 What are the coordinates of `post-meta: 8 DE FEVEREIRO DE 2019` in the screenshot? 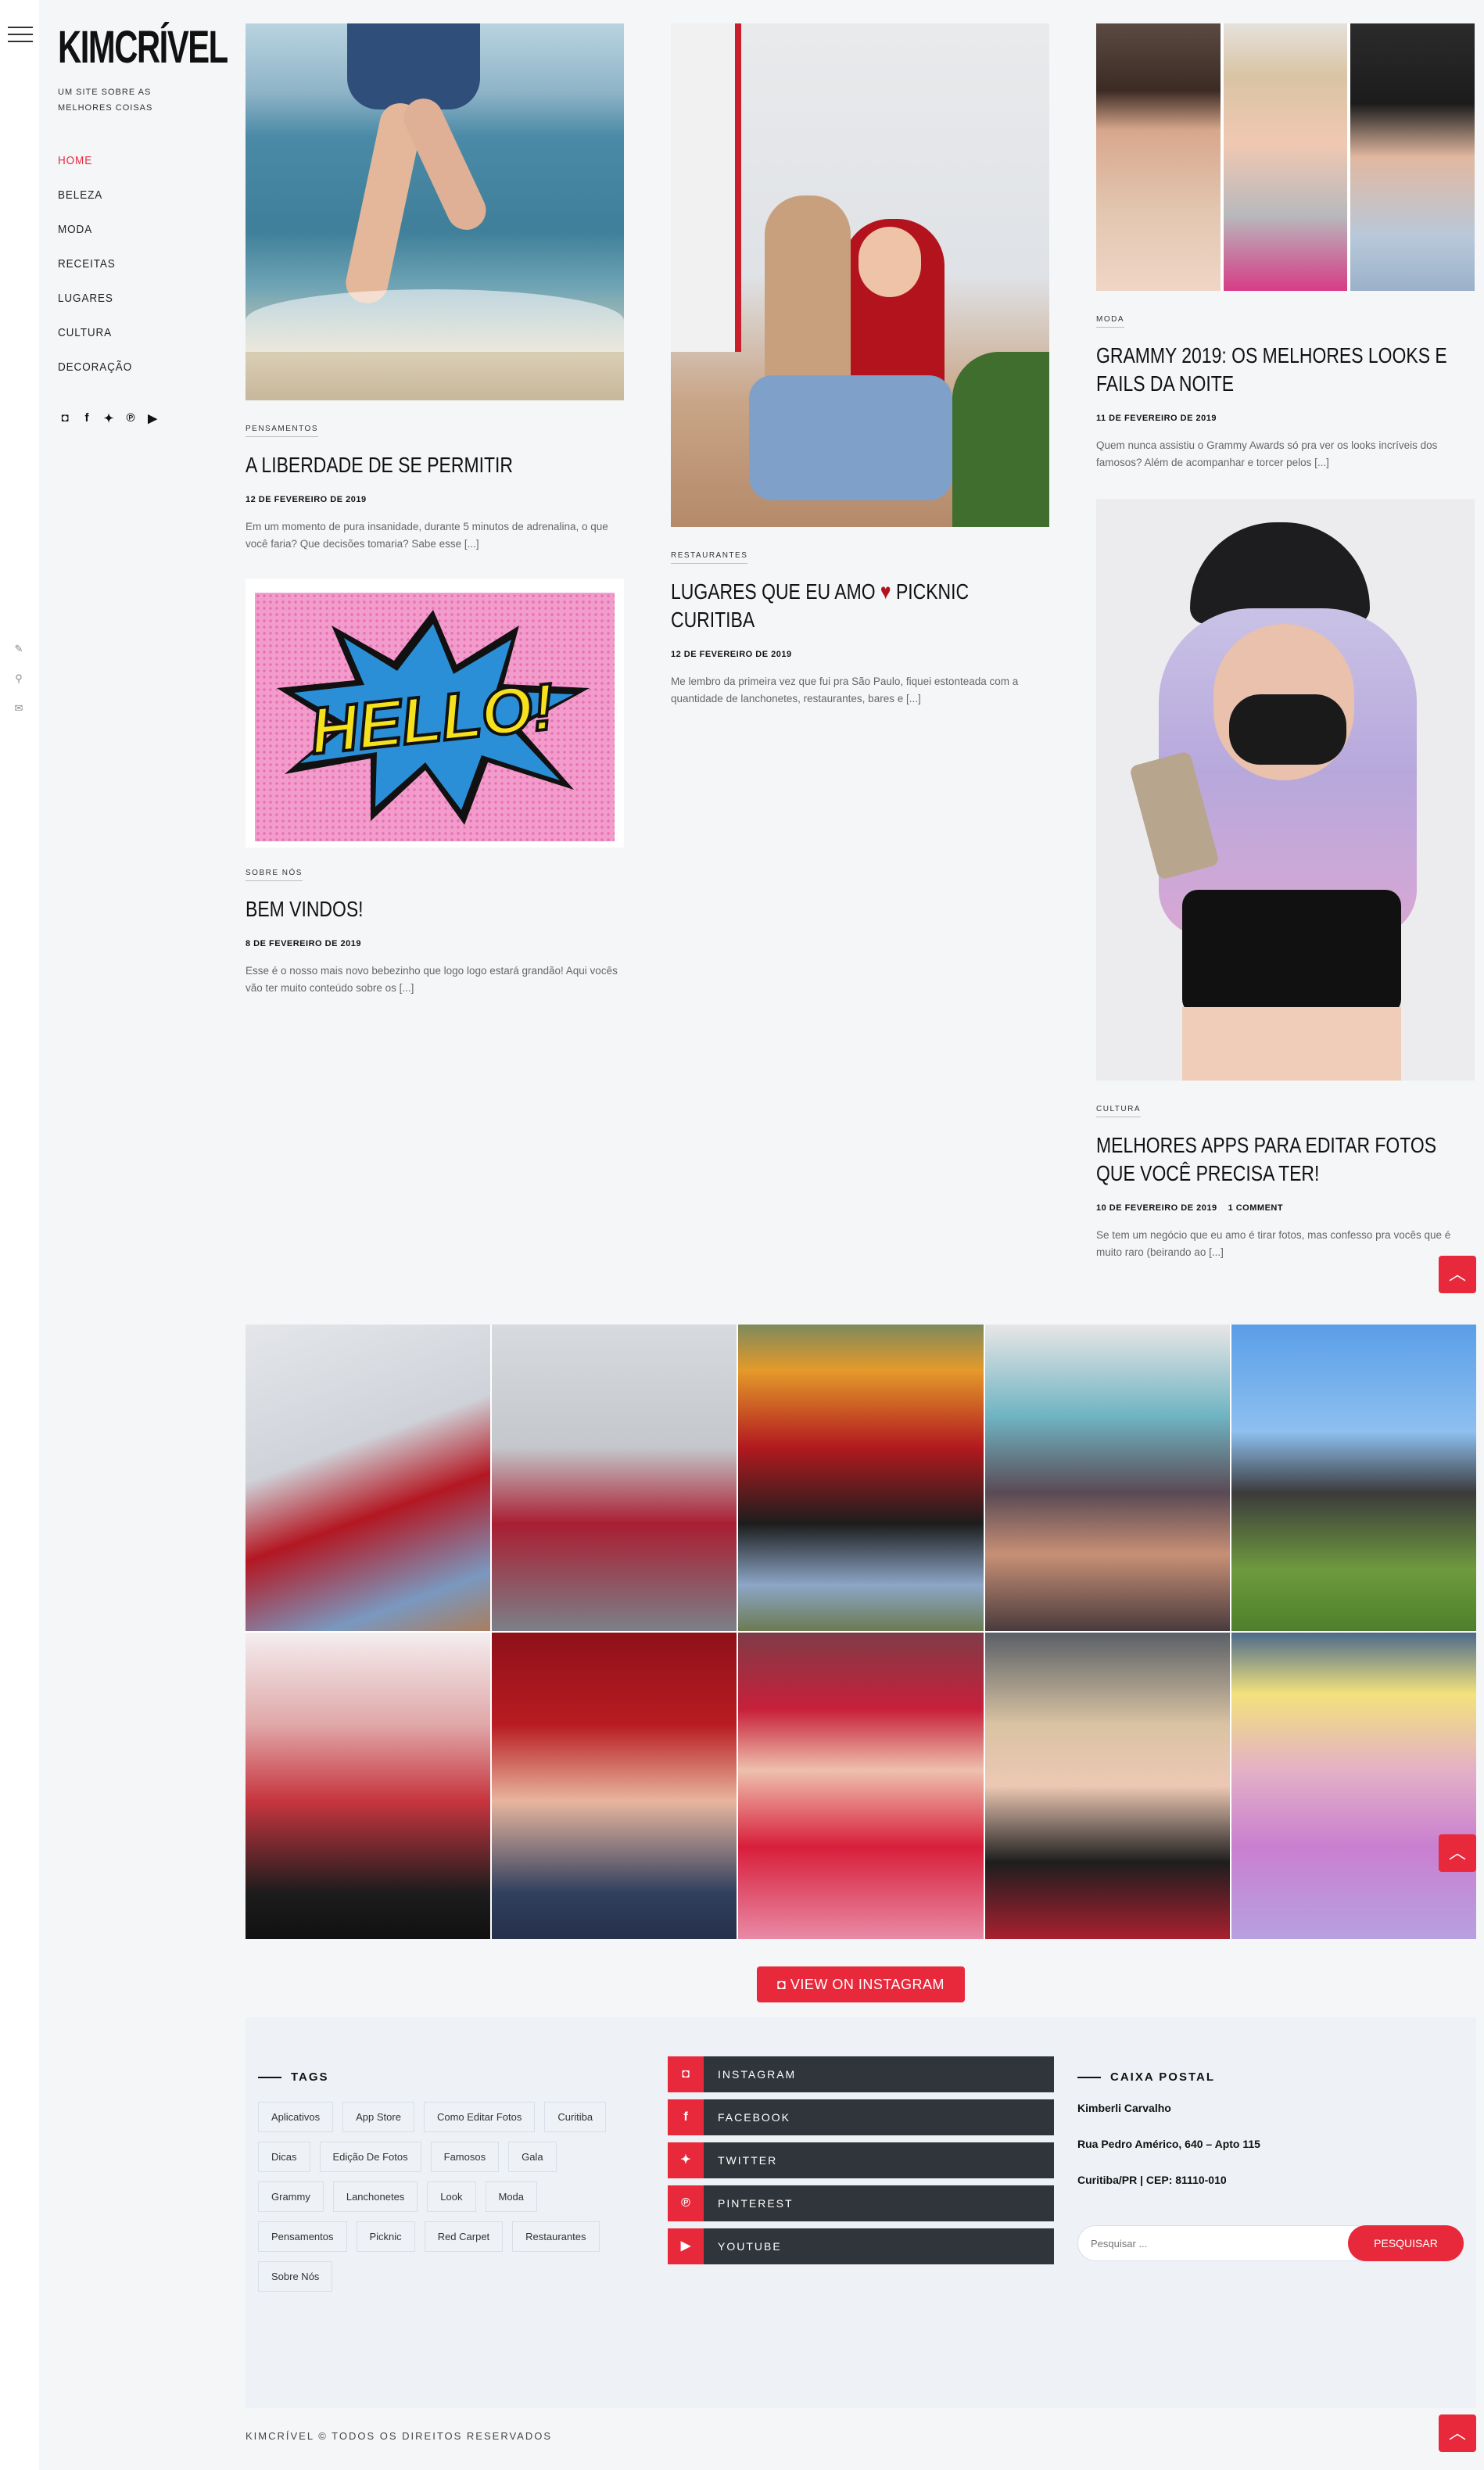 It's located at (435, 943).